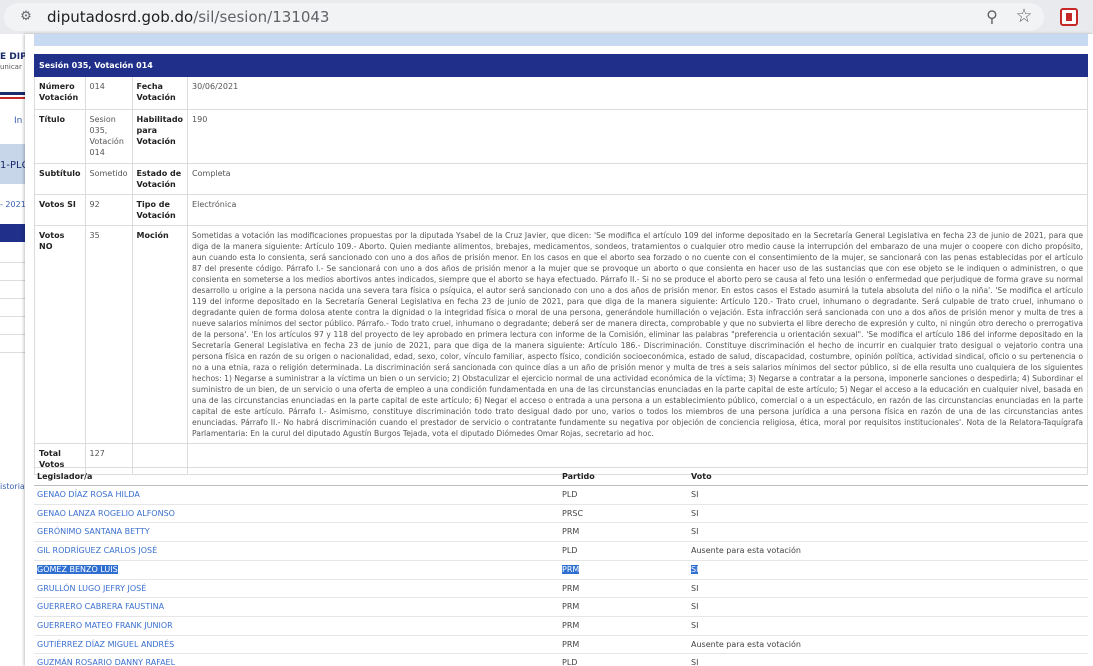 The image size is (1093, 666). What do you see at coordinates (60, 179) in the screenshot?
I see `label-subtitulo: Subtítulo` at bounding box center [60, 179].